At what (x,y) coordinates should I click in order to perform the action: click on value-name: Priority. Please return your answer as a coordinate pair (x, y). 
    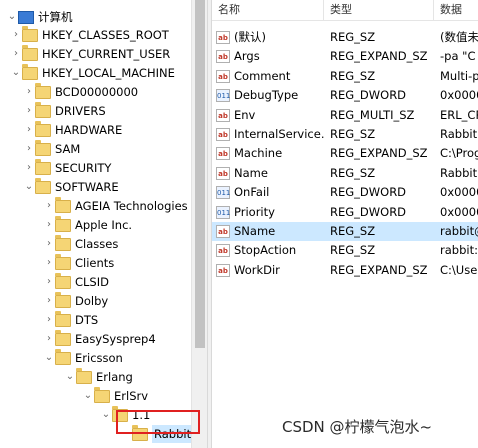
    Looking at the image, I should click on (254, 211).